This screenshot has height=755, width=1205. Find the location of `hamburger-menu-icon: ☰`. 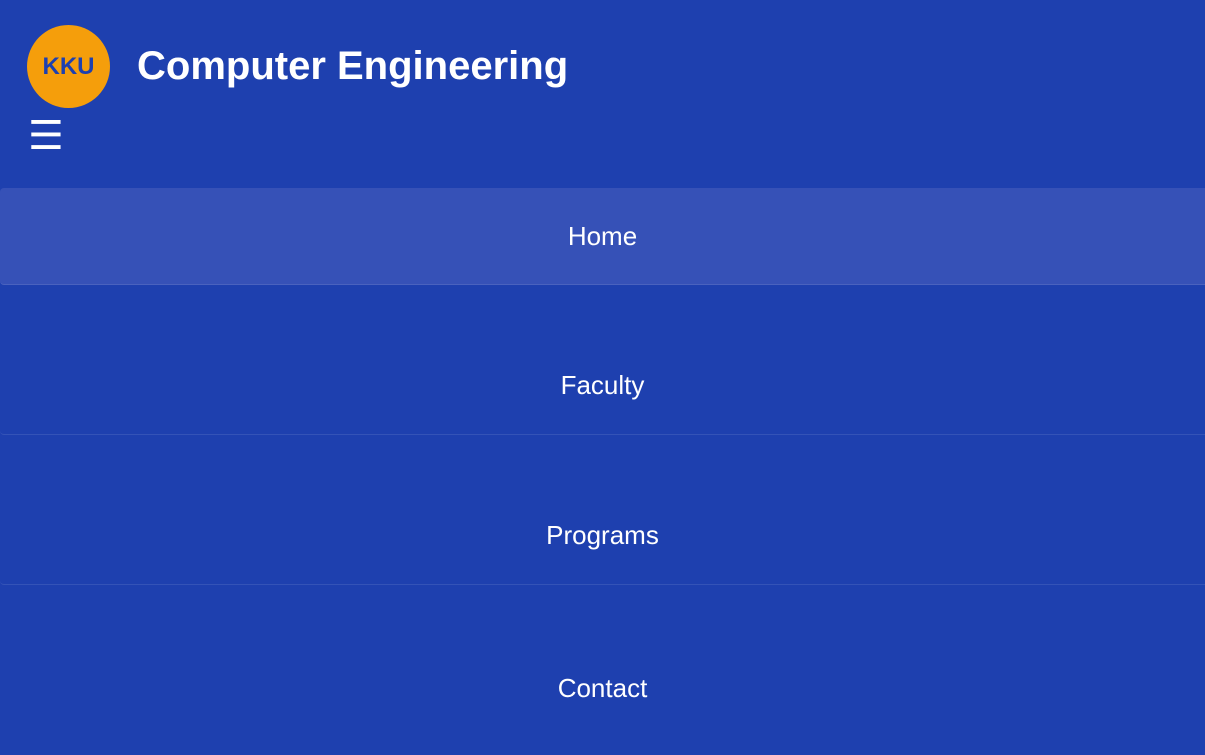

hamburger-menu-icon: ☰ is located at coordinates (46, 136).